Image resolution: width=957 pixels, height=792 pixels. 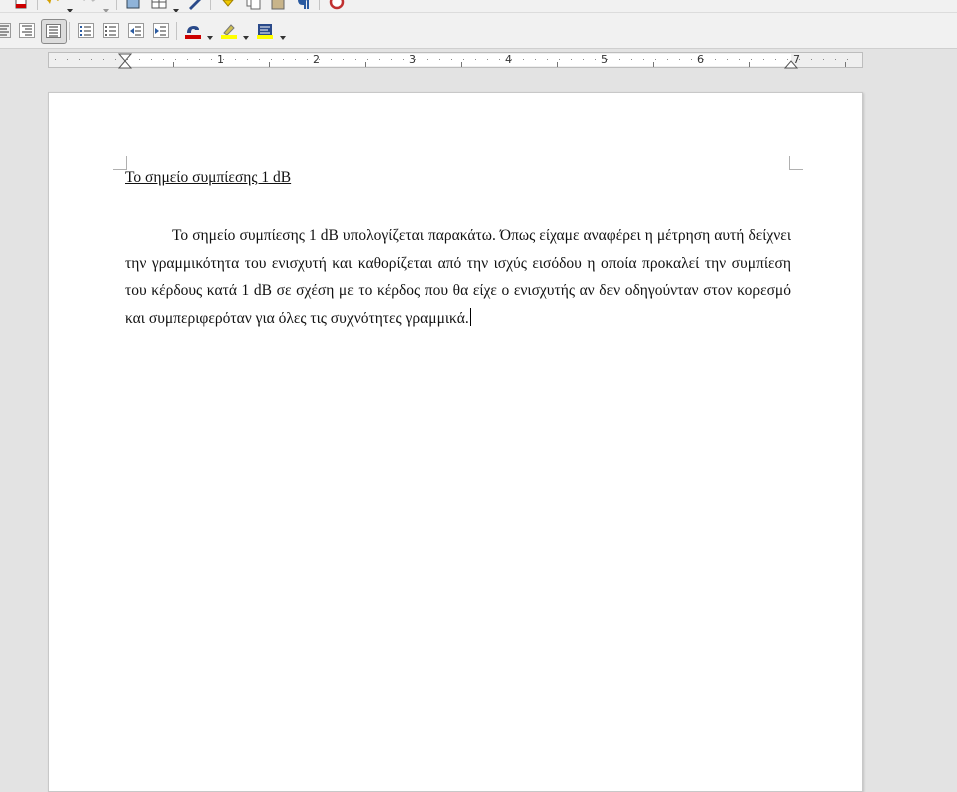 What do you see at coordinates (6, 31) in the screenshot?
I see `align-center-icon` at bounding box center [6, 31].